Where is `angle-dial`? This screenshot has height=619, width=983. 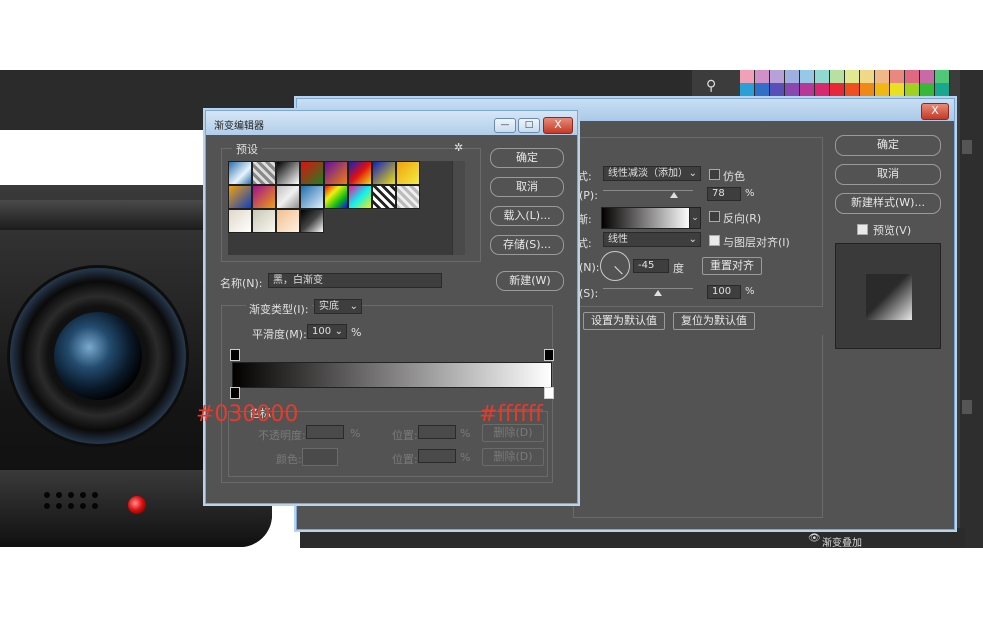 angle-dial is located at coordinates (615, 266).